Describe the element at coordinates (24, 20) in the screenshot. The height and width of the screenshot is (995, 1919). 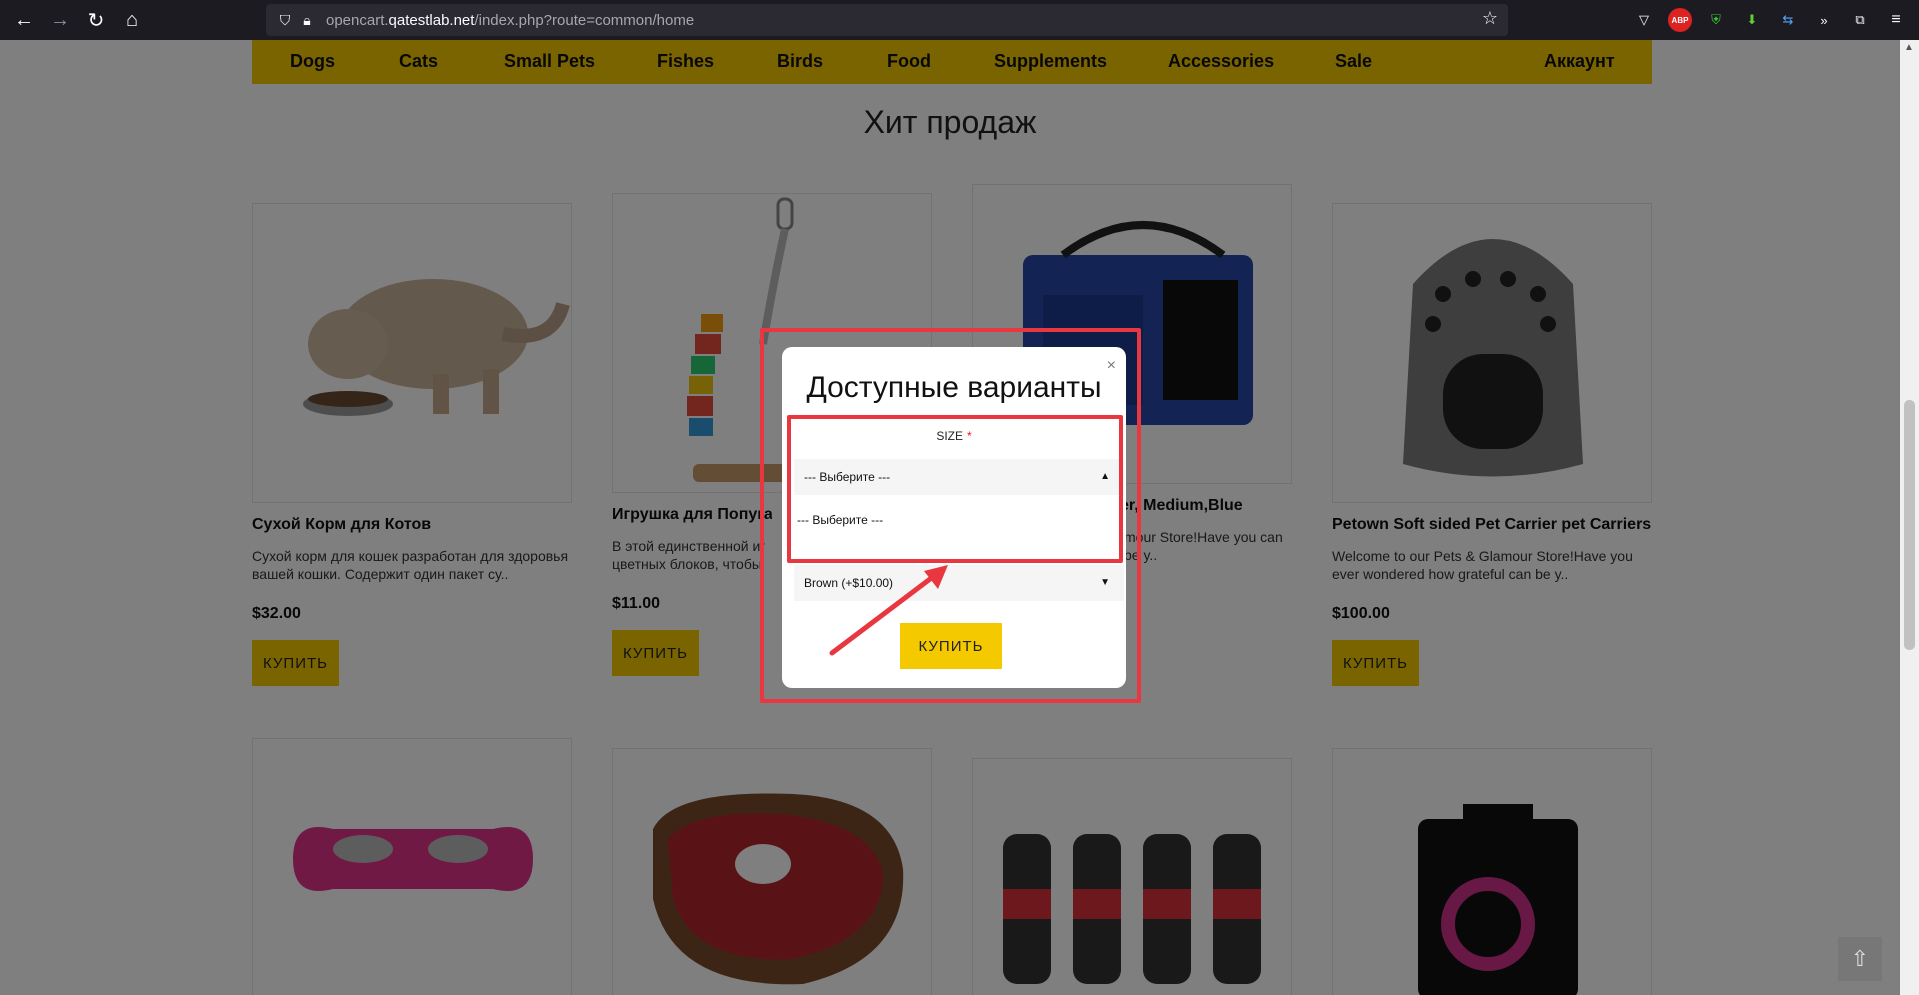
I see `back-icon: ←` at that location.